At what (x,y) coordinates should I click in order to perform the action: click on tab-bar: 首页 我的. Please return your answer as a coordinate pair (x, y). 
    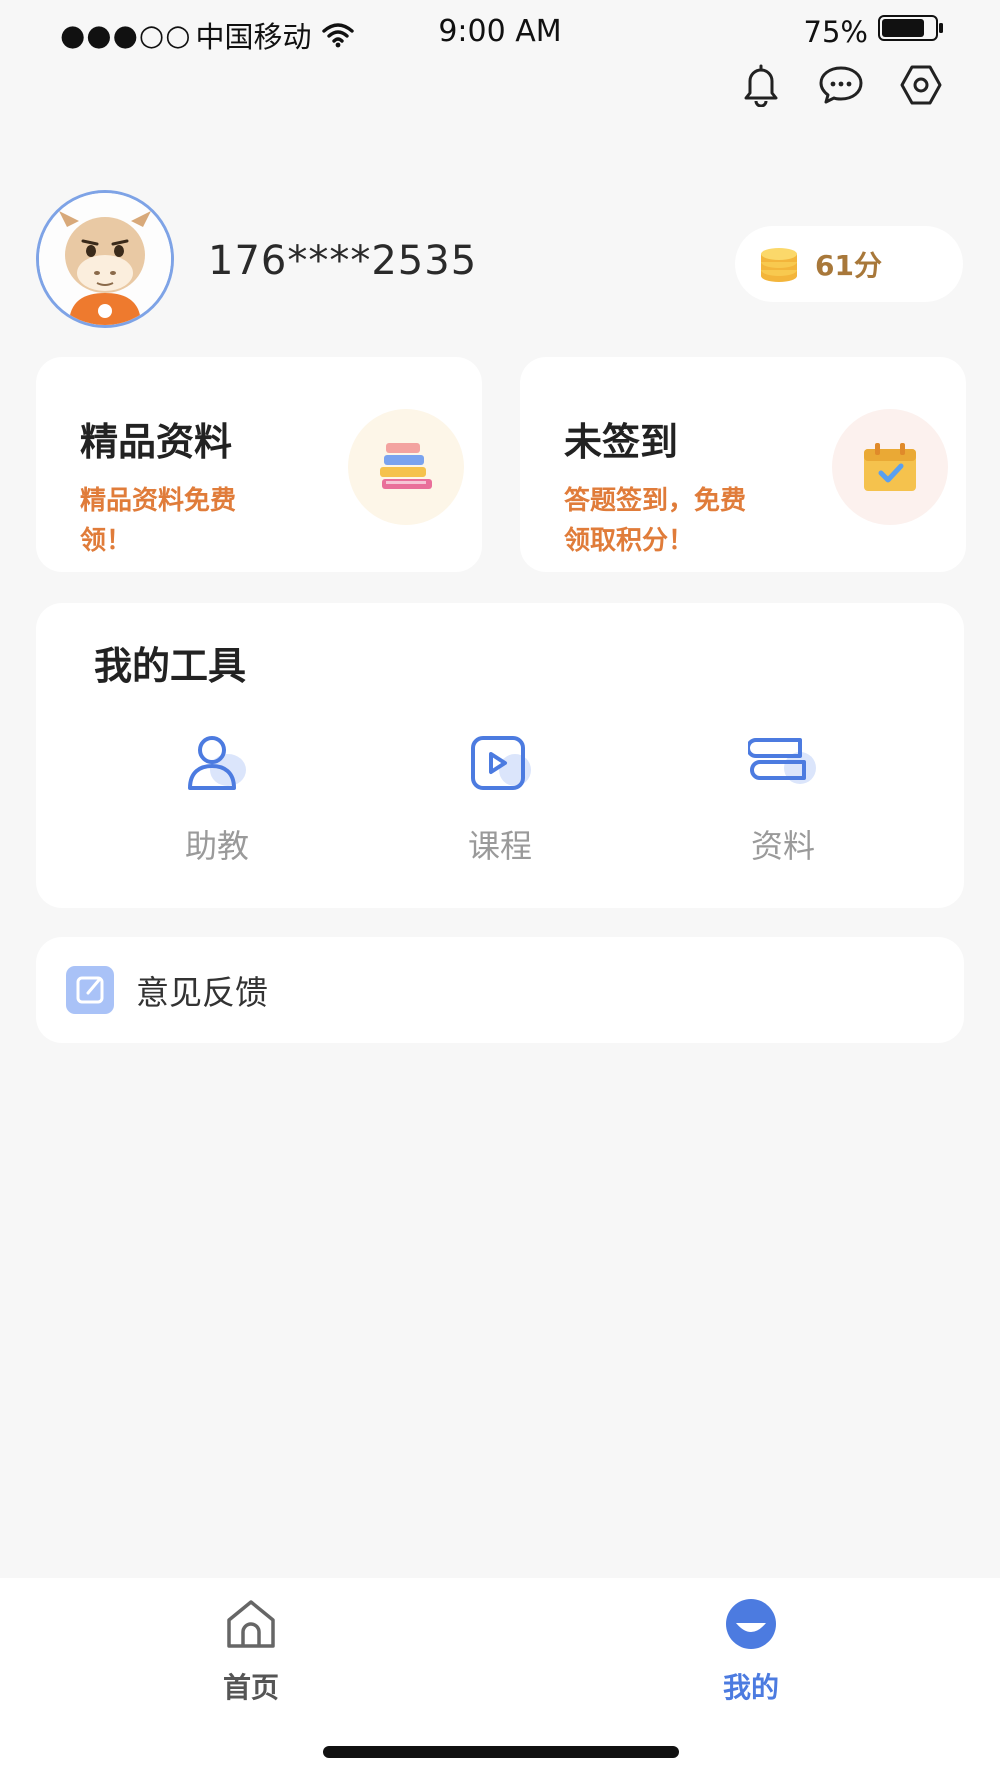
    Looking at the image, I should click on (500, 1678).